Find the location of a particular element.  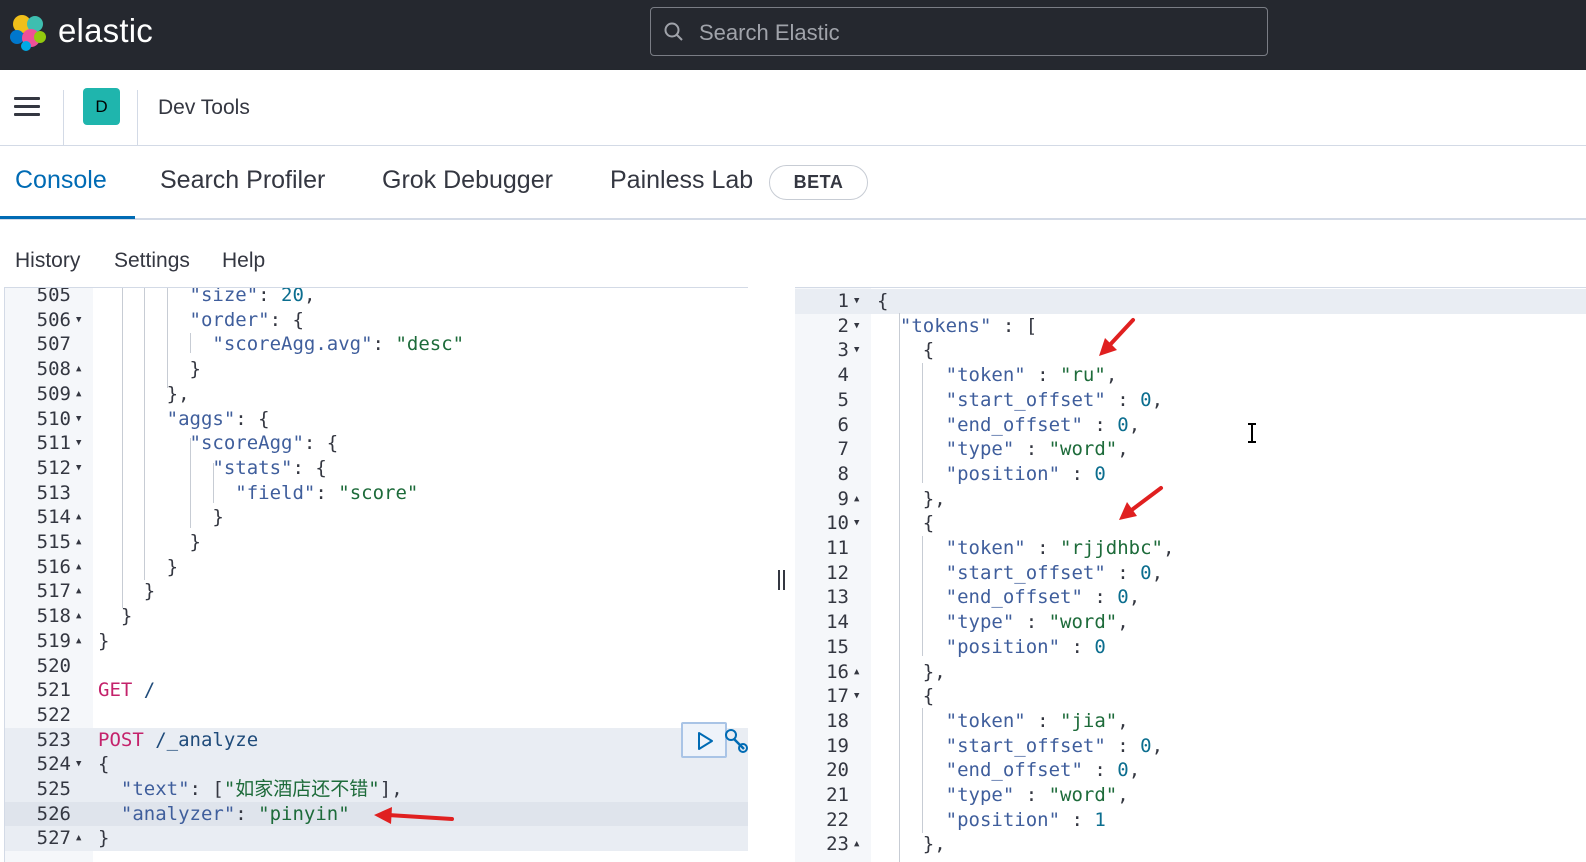

code-line: 16 ▲ }, is located at coordinates (1190, 672).